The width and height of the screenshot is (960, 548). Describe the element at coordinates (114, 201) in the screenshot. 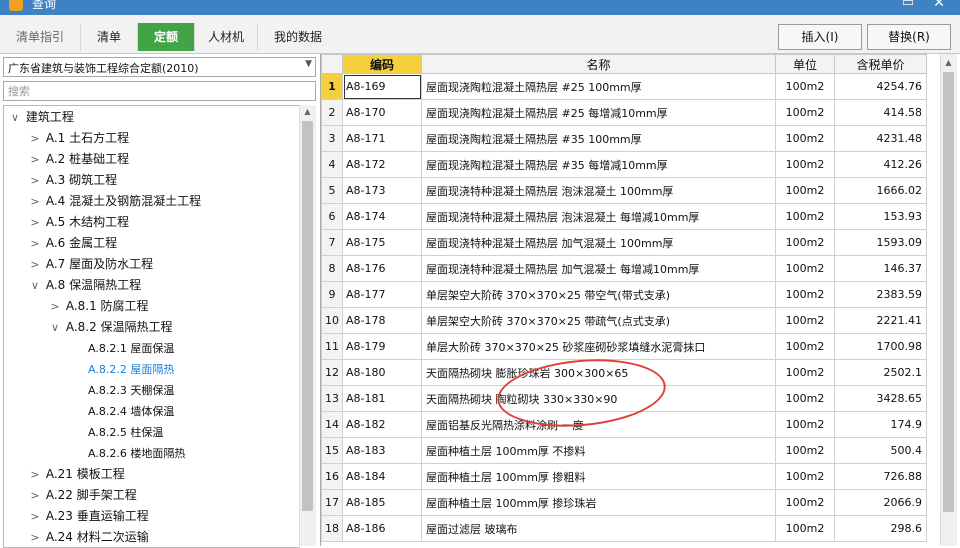

I see `tree-node: > A.4 混凝土及钢筋混凝土工程` at that location.